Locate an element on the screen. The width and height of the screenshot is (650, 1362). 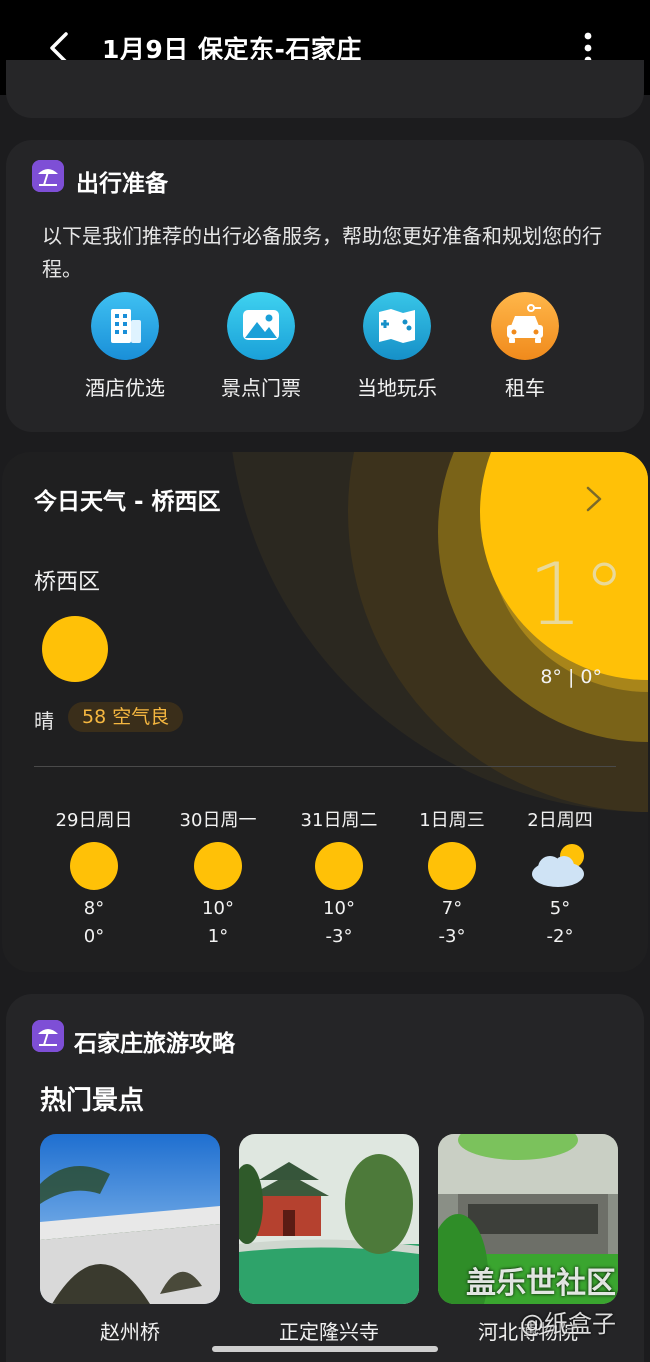
forecast-date: 31日周二 is located at coordinates (339, 820).